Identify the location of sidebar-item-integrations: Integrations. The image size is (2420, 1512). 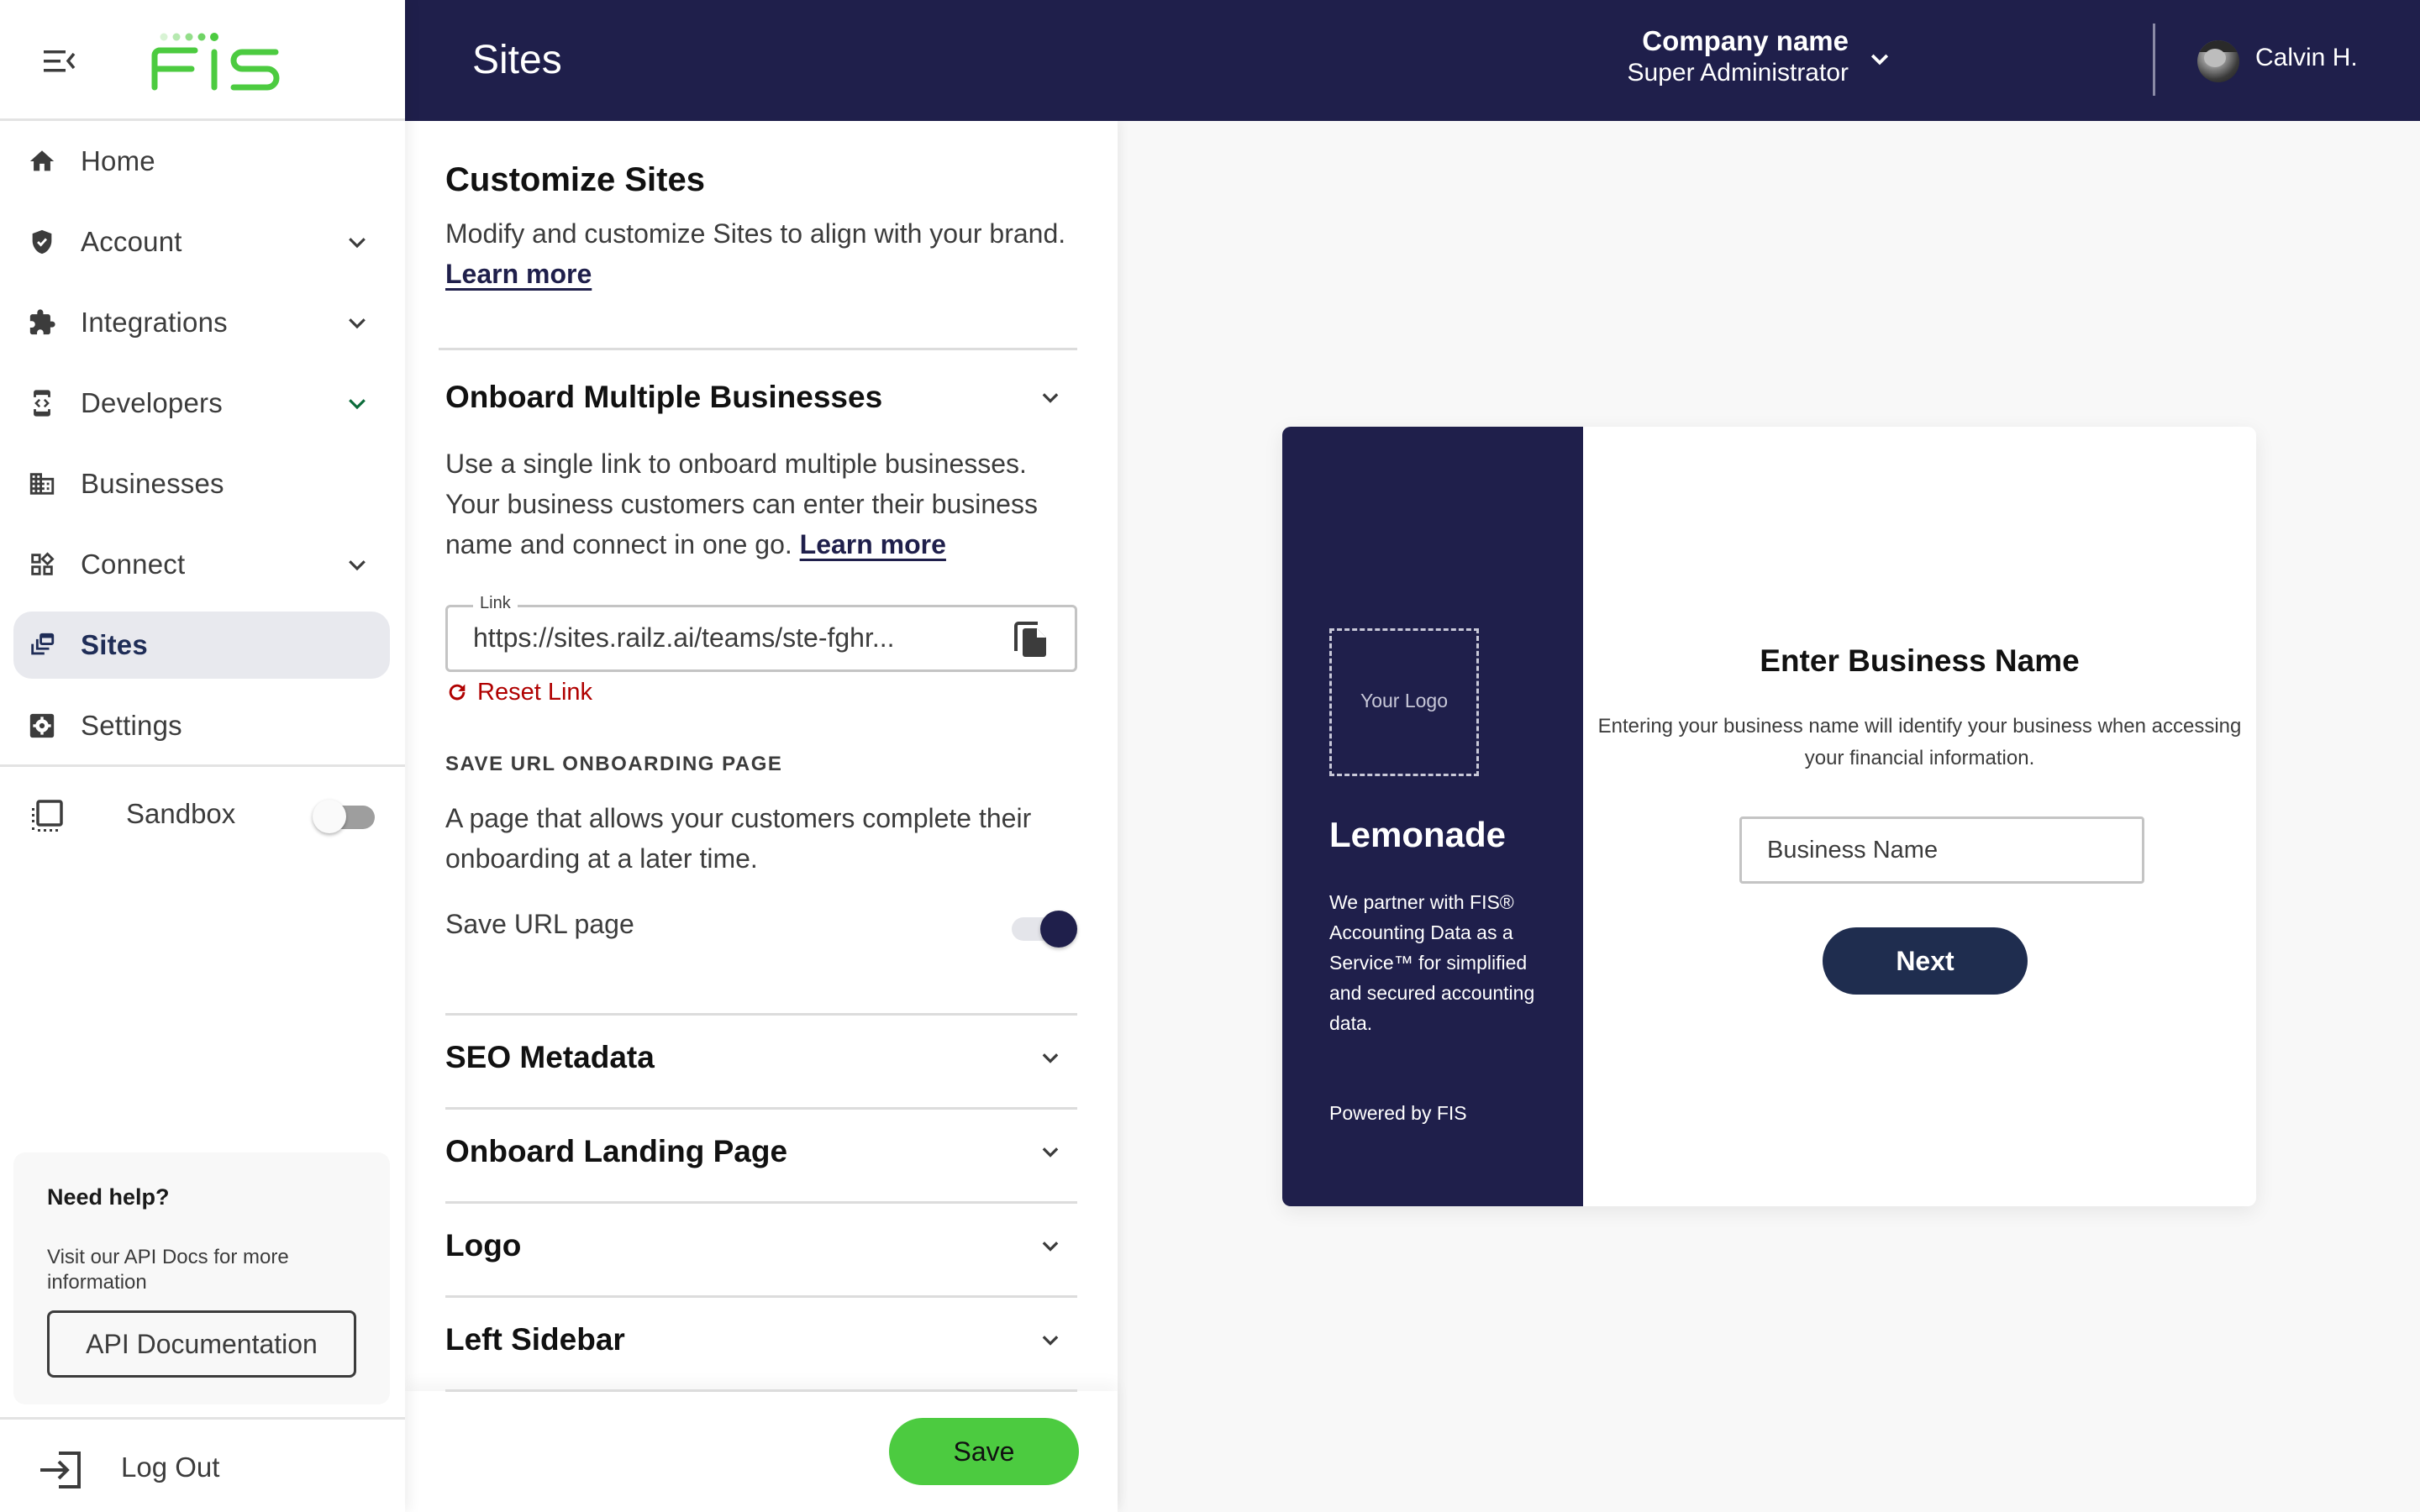
(202, 322).